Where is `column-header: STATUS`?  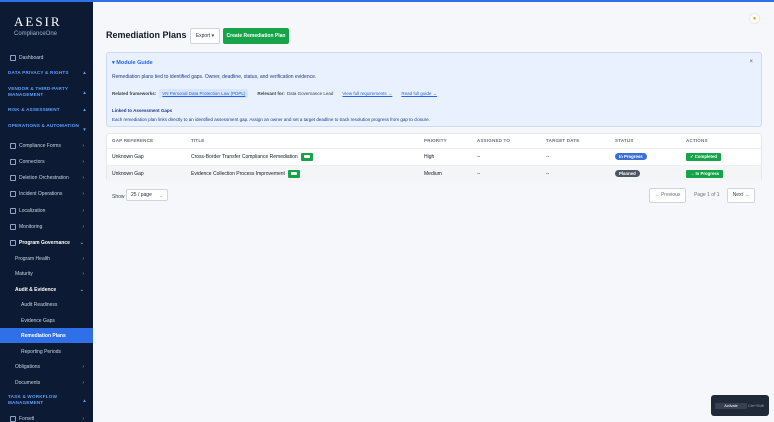
column-header: STATUS is located at coordinates (624, 140).